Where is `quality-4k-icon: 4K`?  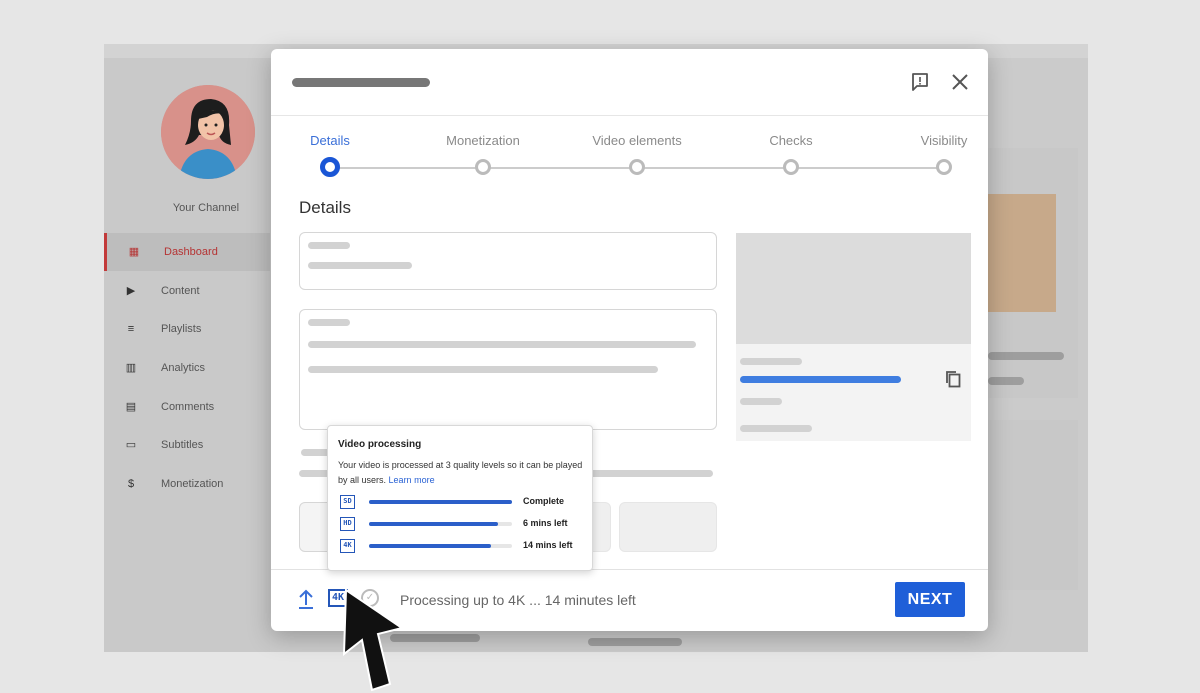 quality-4k-icon: 4K is located at coordinates (347, 546).